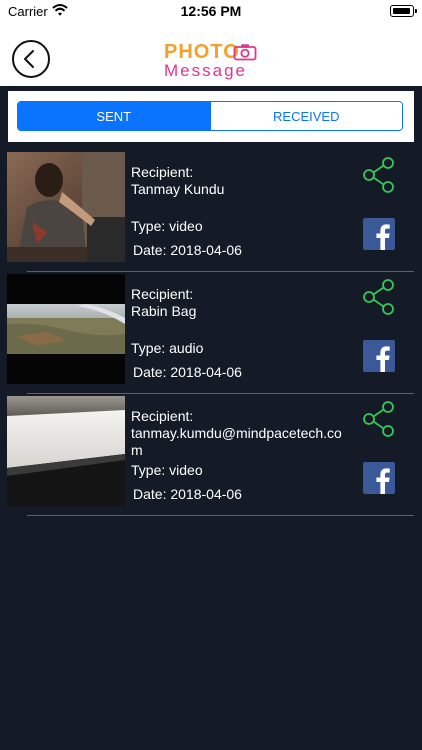  I want to click on app-logo: PHOTO Message, so click(214, 62).